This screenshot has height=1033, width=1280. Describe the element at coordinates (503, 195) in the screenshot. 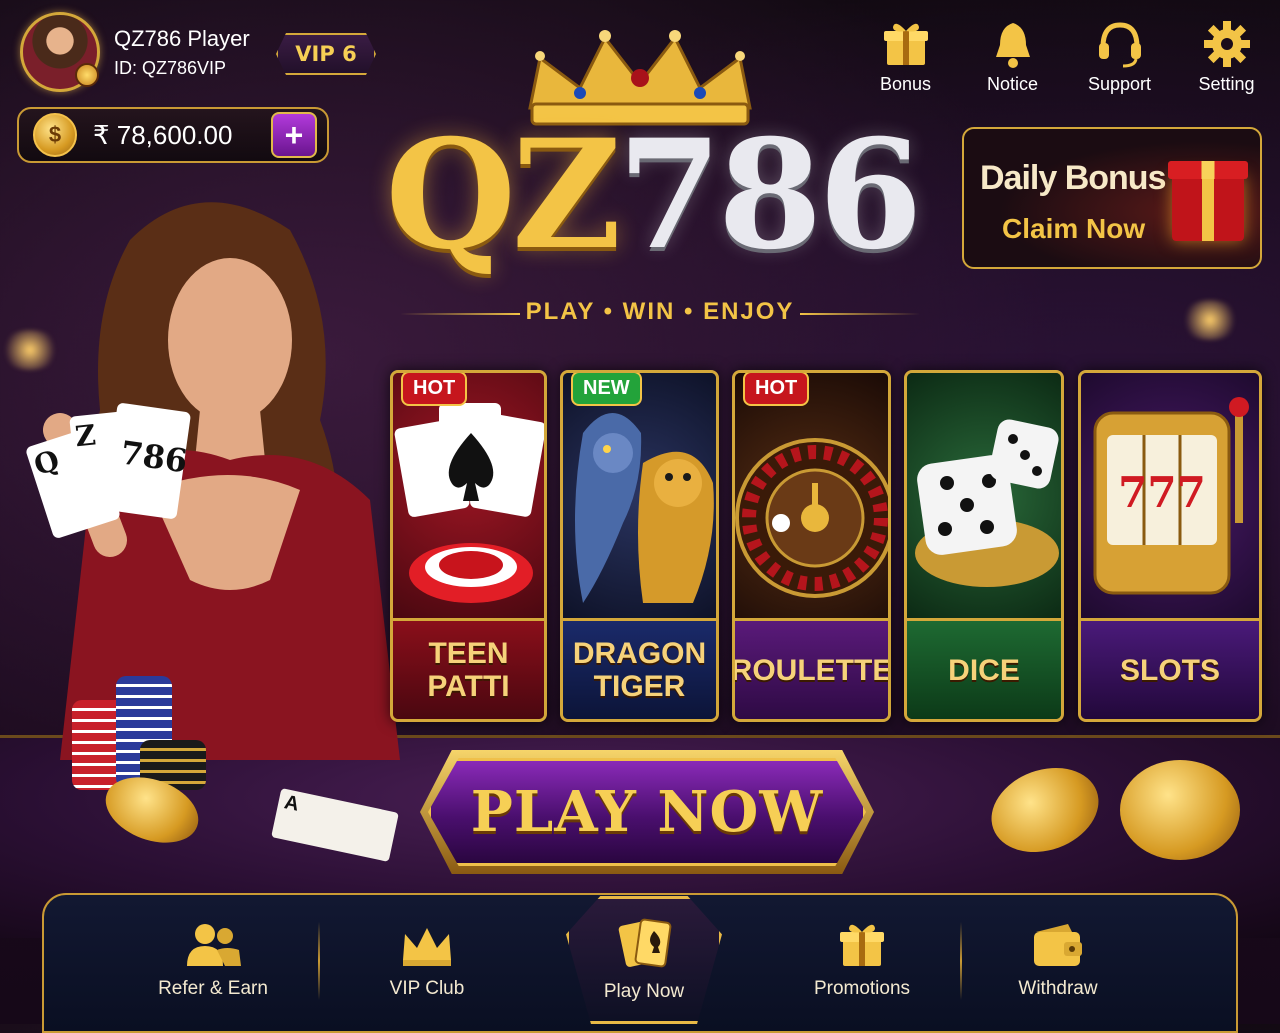

I see `logo-part-gold: QZ` at that location.